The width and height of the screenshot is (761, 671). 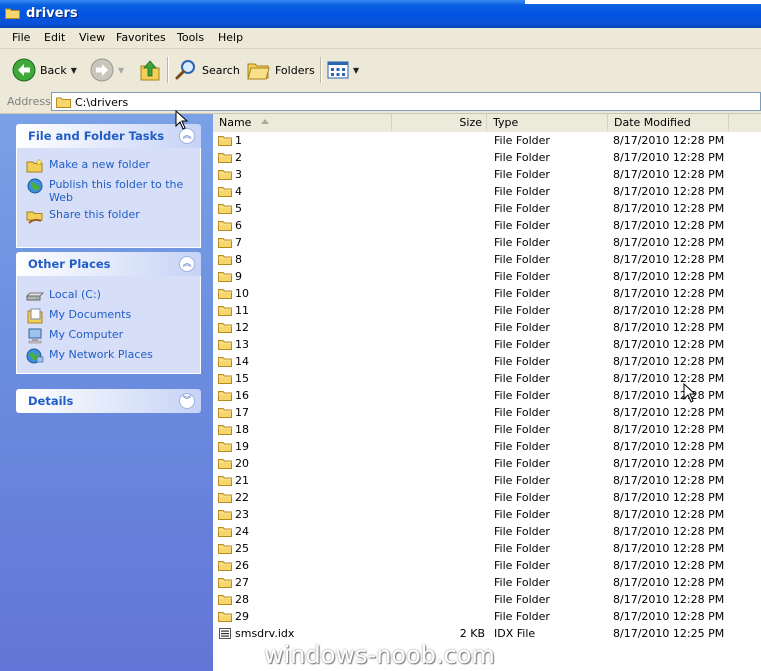 What do you see at coordinates (487, 327) in the screenshot?
I see `file-row: 12 File Folder 8/17/2010 12:28 PM` at bounding box center [487, 327].